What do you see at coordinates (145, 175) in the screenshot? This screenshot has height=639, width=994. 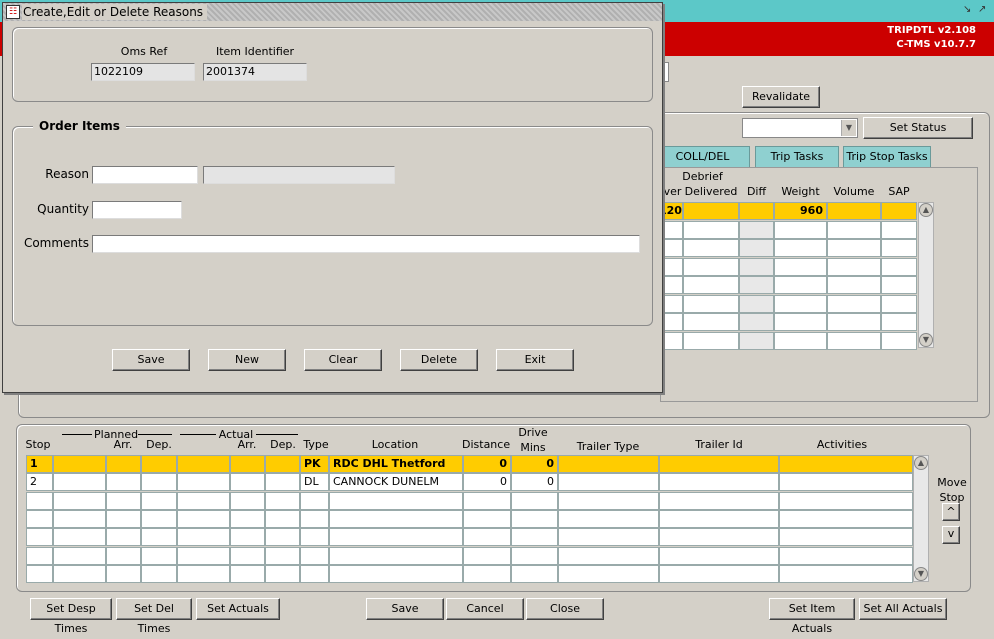 I see `reason-field` at bounding box center [145, 175].